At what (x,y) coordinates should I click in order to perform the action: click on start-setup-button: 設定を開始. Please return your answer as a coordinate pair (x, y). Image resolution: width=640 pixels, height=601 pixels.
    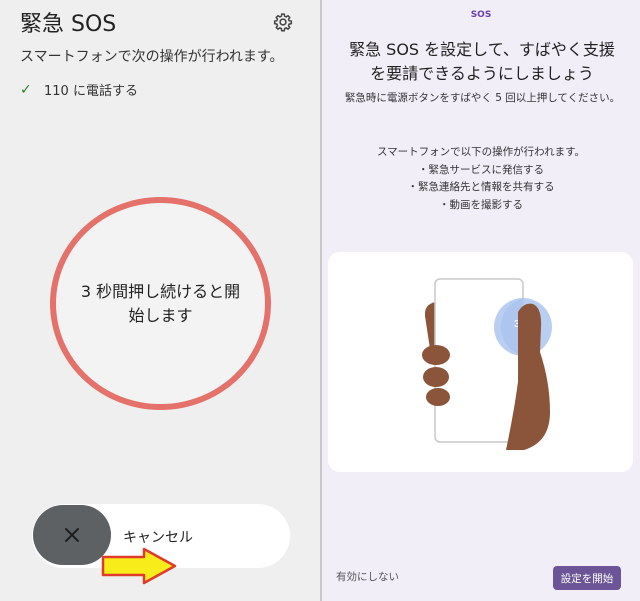
    Looking at the image, I should click on (587, 578).